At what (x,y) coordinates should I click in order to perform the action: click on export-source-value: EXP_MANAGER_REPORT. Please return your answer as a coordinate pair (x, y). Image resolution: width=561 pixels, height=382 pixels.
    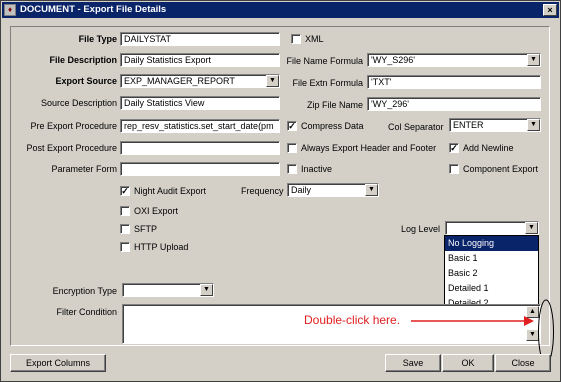
    Looking at the image, I should click on (179, 81).